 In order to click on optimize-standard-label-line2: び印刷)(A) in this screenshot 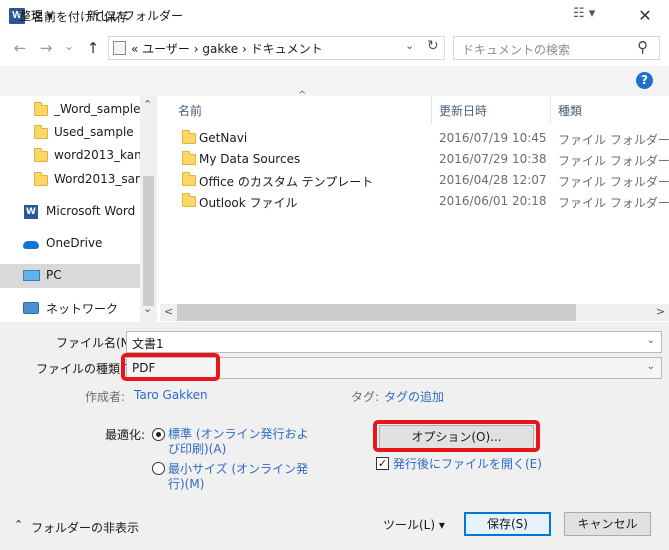, I will do `click(197, 448)`.